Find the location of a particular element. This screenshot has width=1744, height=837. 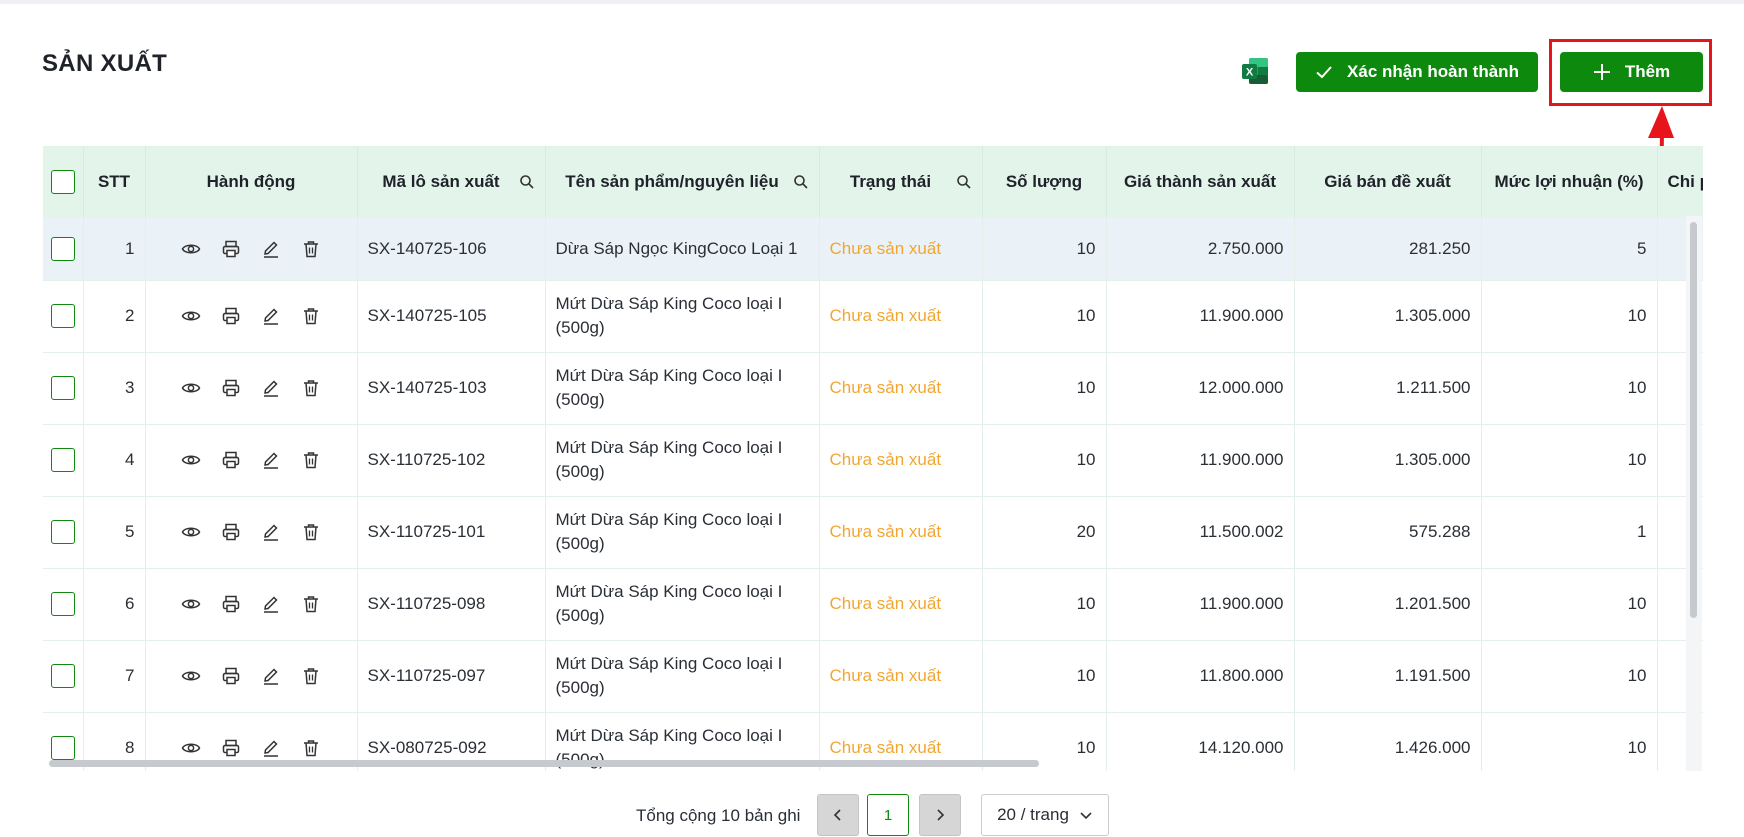

column-header-price: Giá bán đề xuất is located at coordinates (1388, 182).